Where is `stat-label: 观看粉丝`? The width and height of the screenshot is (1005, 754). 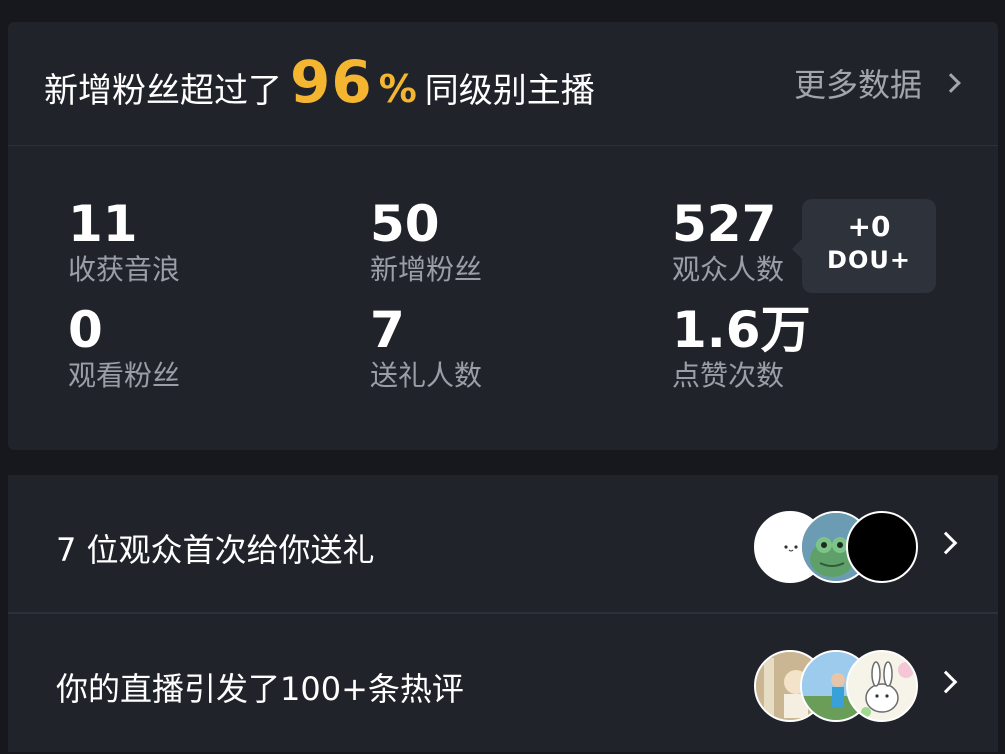
stat-label: 观看粉丝 is located at coordinates (124, 375).